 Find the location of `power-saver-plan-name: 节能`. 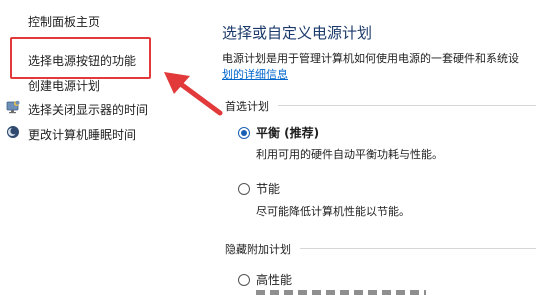

power-saver-plan-name: 节能 is located at coordinates (268, 188).